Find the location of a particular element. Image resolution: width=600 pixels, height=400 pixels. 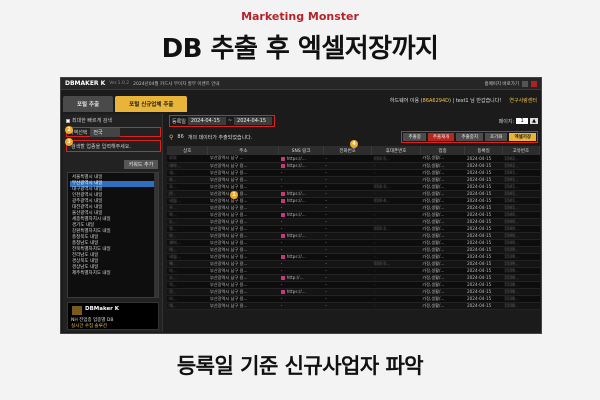

table-cell: 모모 is located at coordinates (187, 159).